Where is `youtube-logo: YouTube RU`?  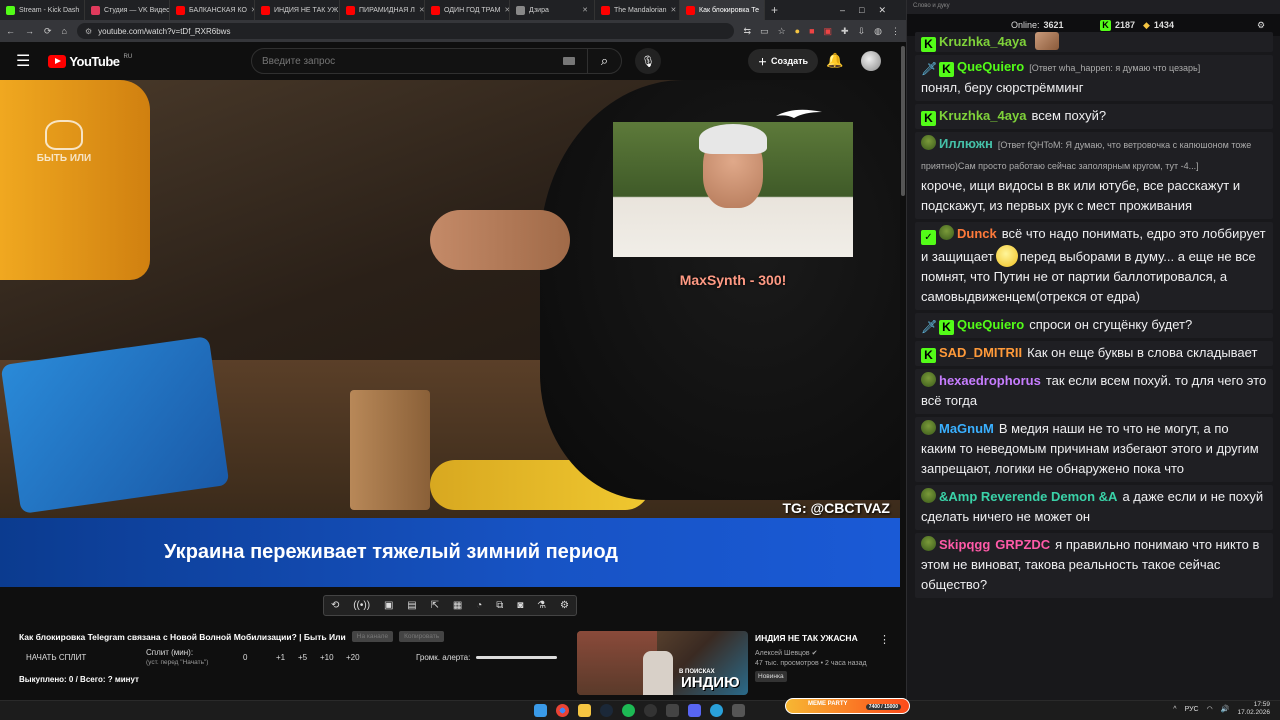 youtube-logo: YouTube RU is located at coordinates (90, 61).